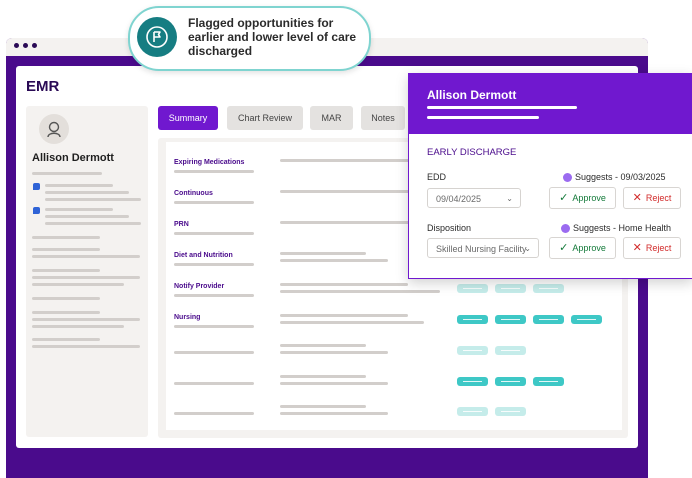  What do you see at coordinates (181, 224) in the screenshot?
I see `row-label: PRN` at bounding box center [181, 224].